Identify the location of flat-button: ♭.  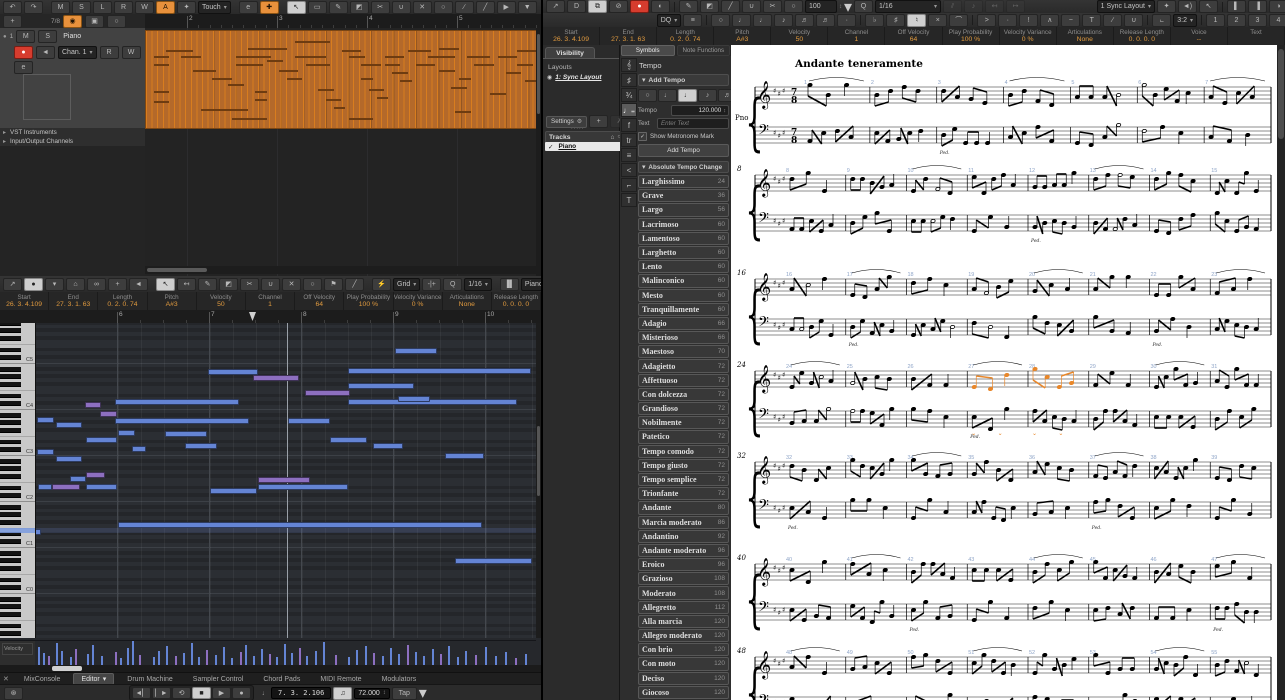
(875, 20).